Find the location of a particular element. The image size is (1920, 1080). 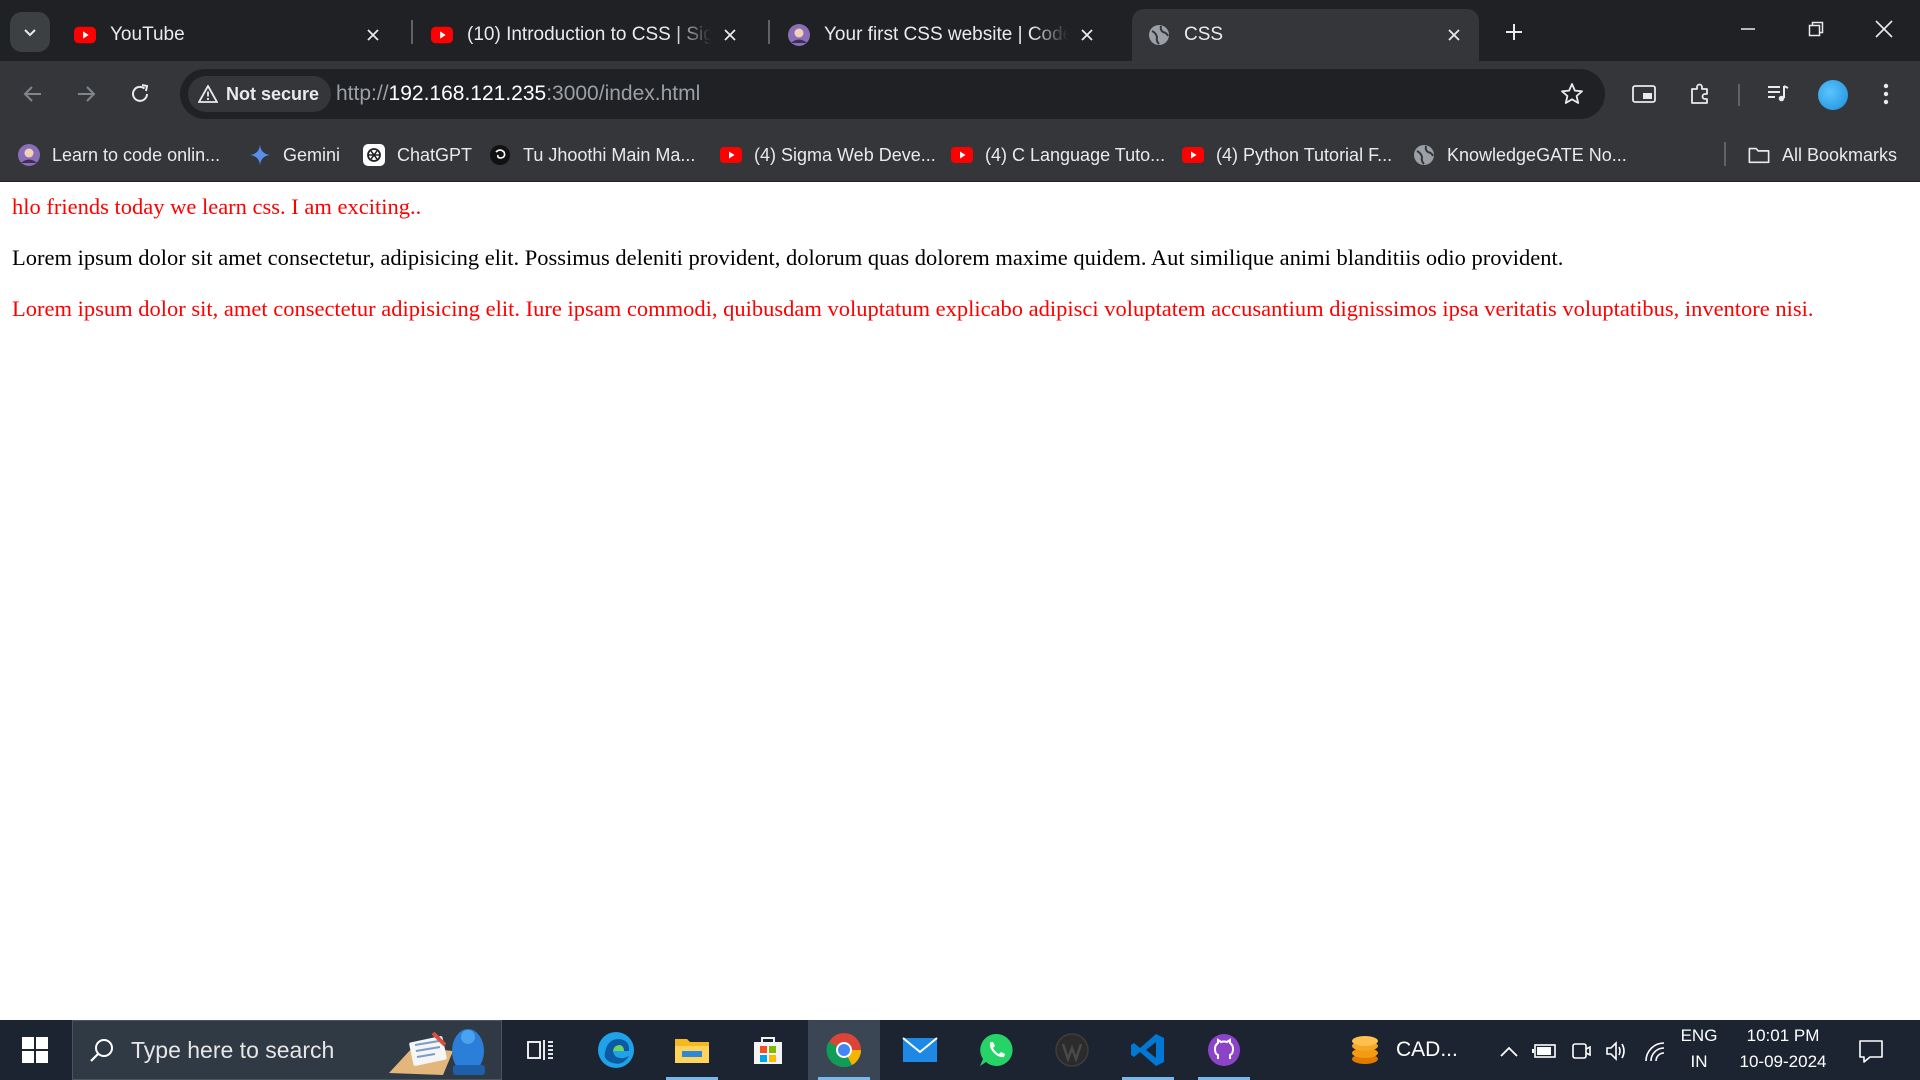

taskbar-github-desktop is located at coordinates (1224, 1050).